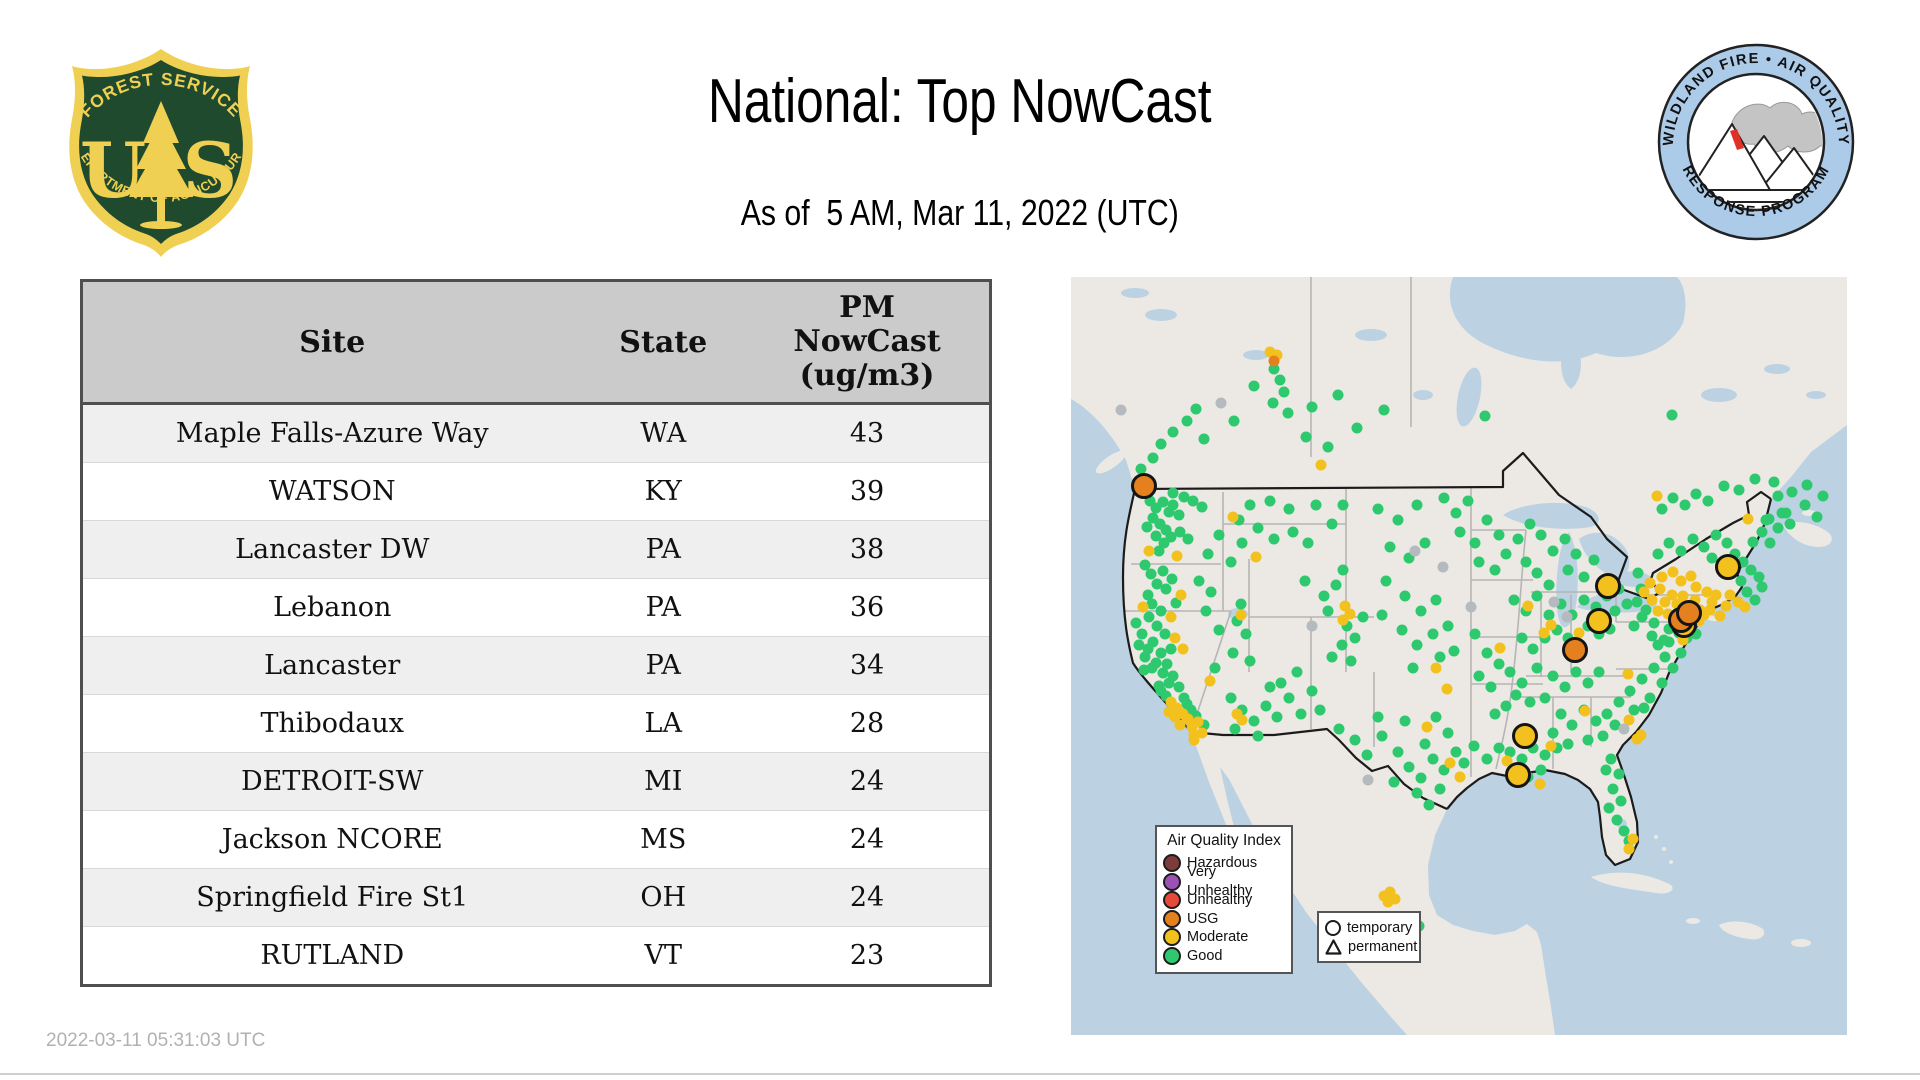  I want to click on table-cell-state: LA, so click(663, 723).